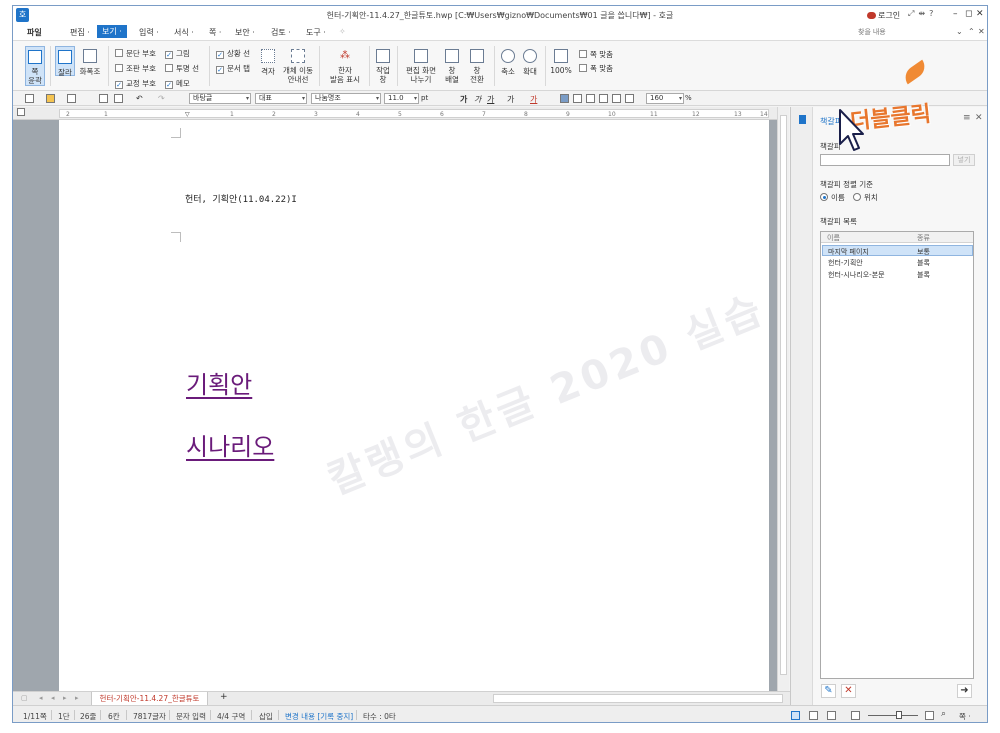 The image size is (1000, 733). What do you see at coordinates (897, 262) in the screenshot?
I see `bookmark-row: 헌터-기획안 블록` at bounding box center [897, 262].